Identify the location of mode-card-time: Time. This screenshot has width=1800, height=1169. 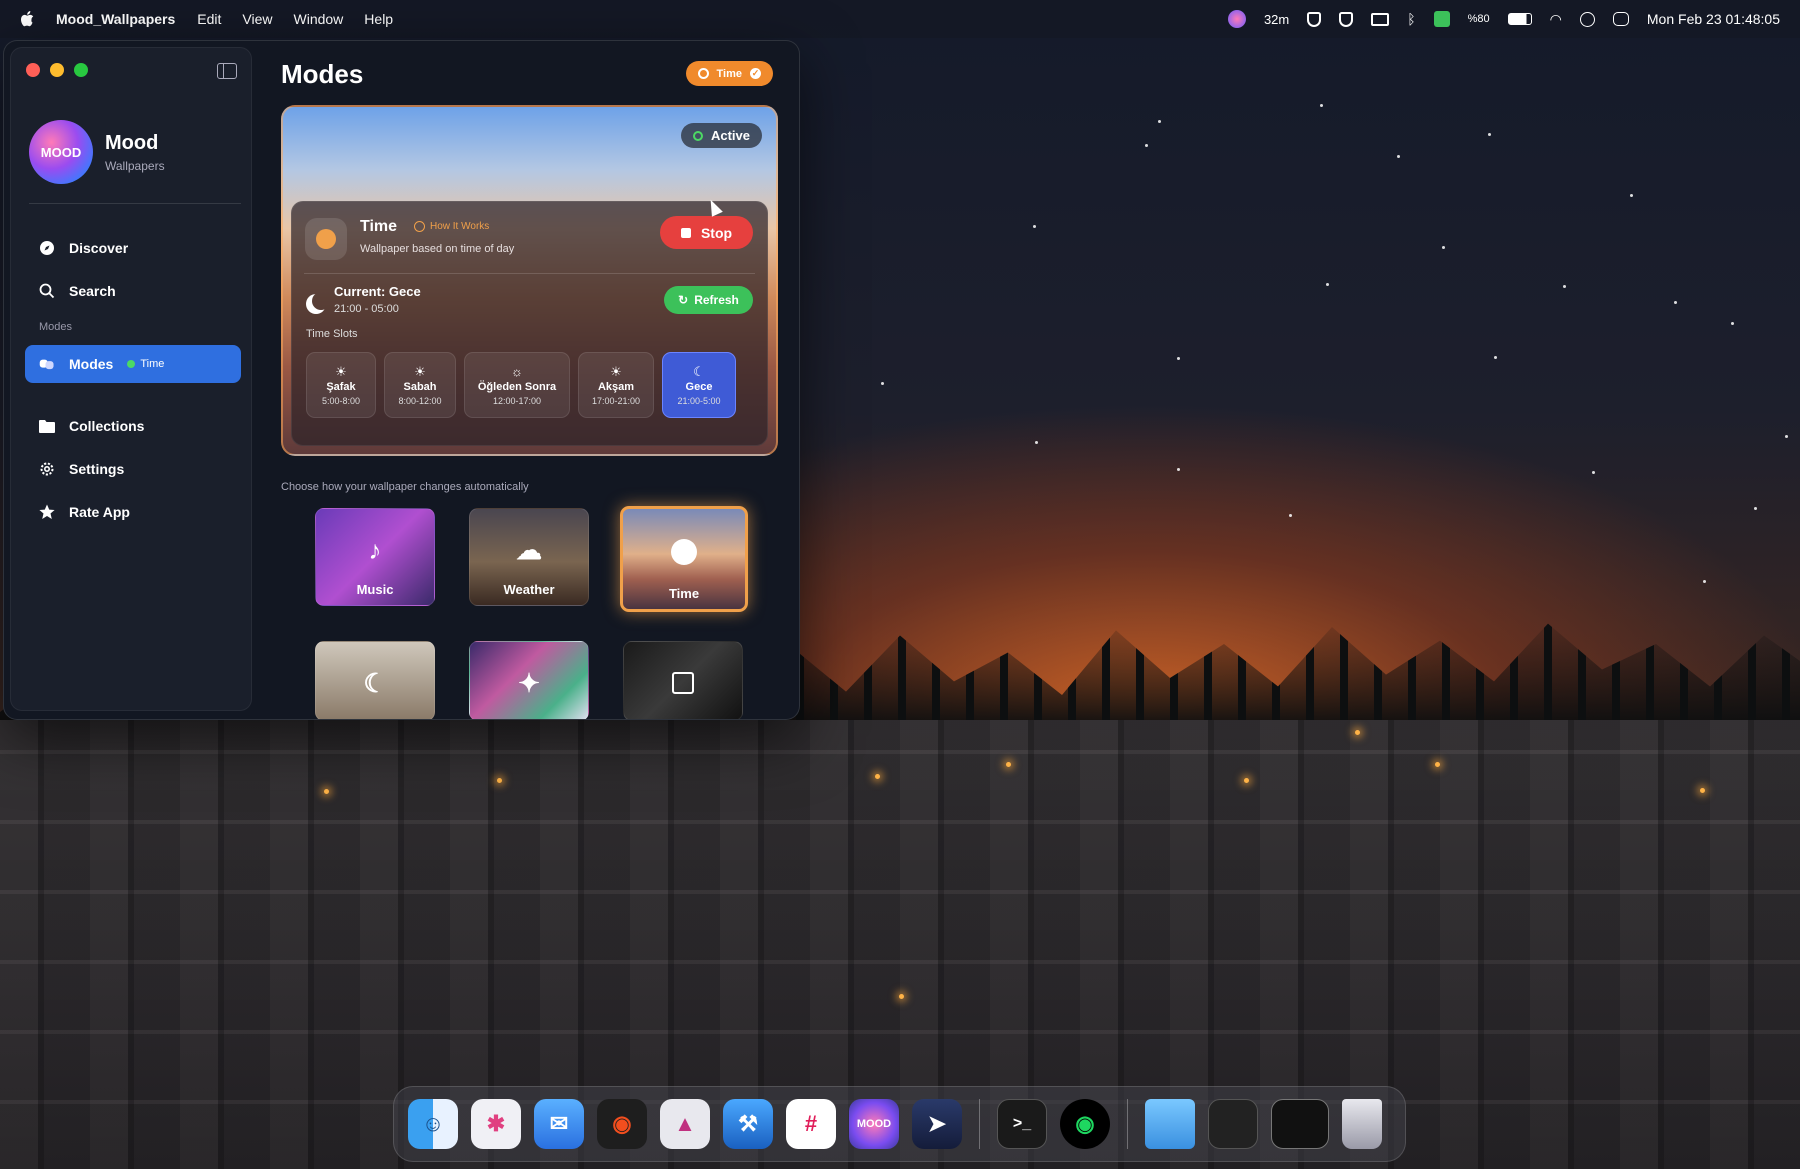
(684, 559).